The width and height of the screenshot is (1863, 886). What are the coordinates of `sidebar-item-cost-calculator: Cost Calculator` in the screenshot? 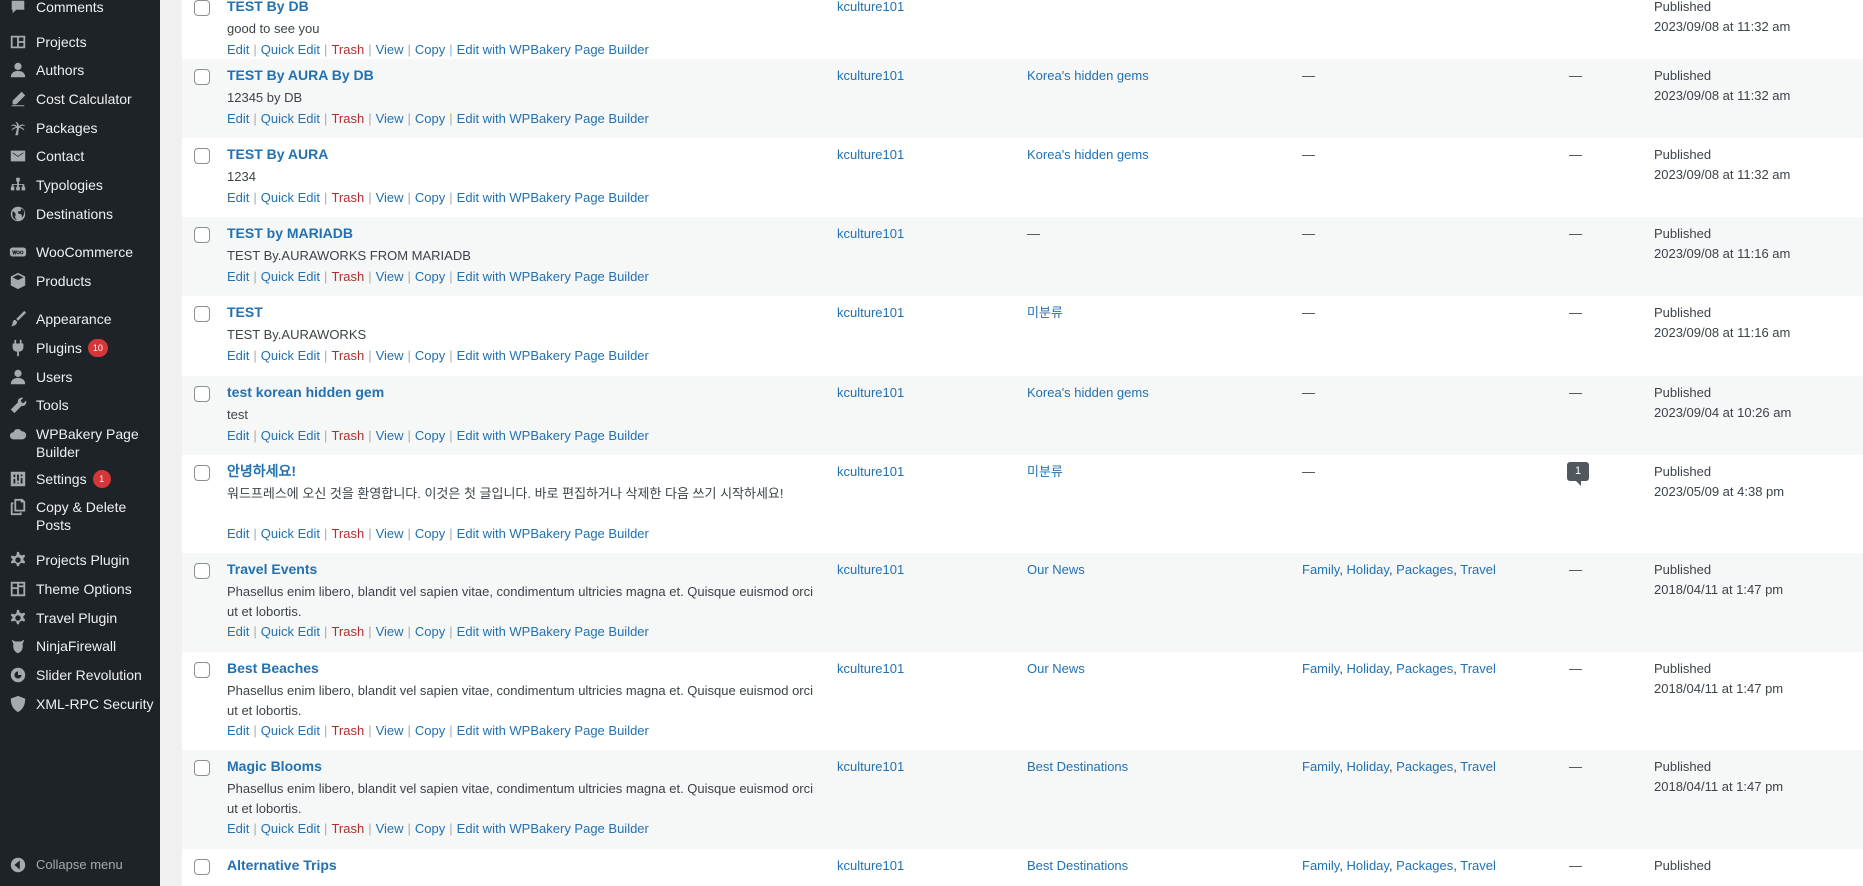 It's located at (80, 99).